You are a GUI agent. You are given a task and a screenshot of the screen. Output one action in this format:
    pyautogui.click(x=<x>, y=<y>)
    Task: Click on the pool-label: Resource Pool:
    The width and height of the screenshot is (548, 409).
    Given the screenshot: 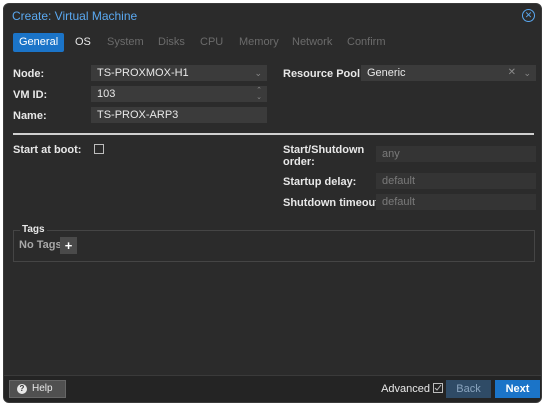 What is the action you would take?
    pyautogui.click(x=323, y=74)
    